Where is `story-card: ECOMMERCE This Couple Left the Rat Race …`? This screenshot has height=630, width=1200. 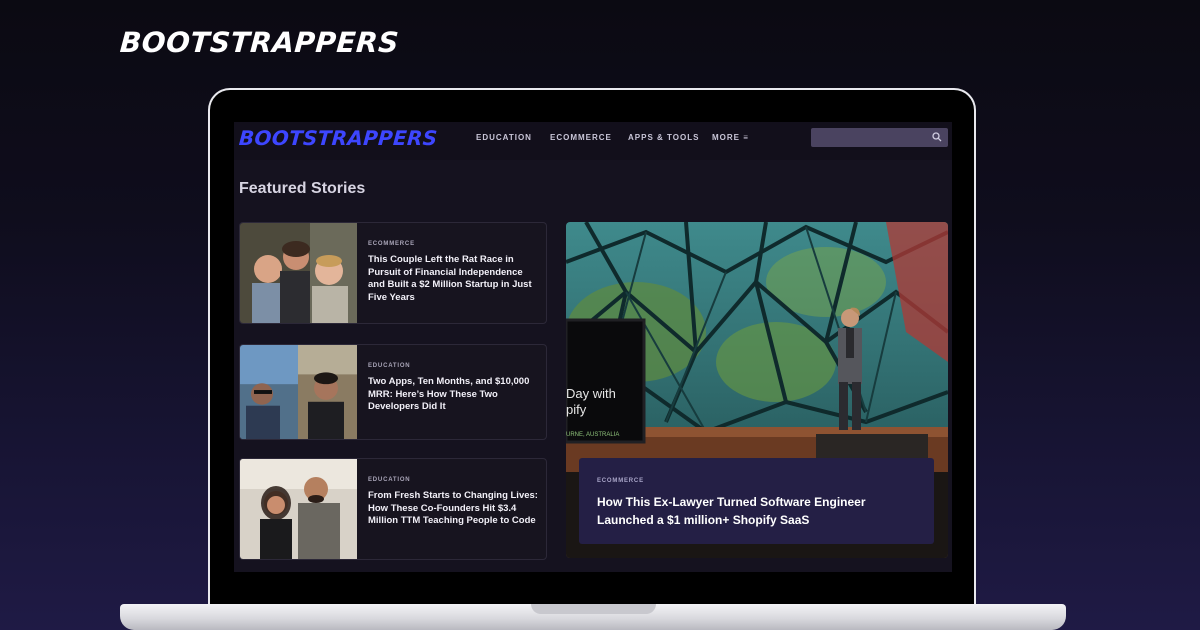
story-card: ECOMMERCE This Couple Left the Rat Race … is located at coordinates (393, 273).